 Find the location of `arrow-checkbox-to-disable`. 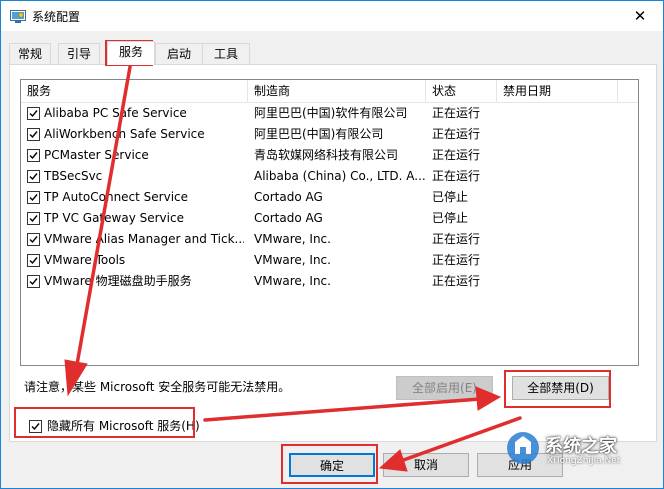

arrow-checkbox-to-disable is located at coordinates (342, 409).